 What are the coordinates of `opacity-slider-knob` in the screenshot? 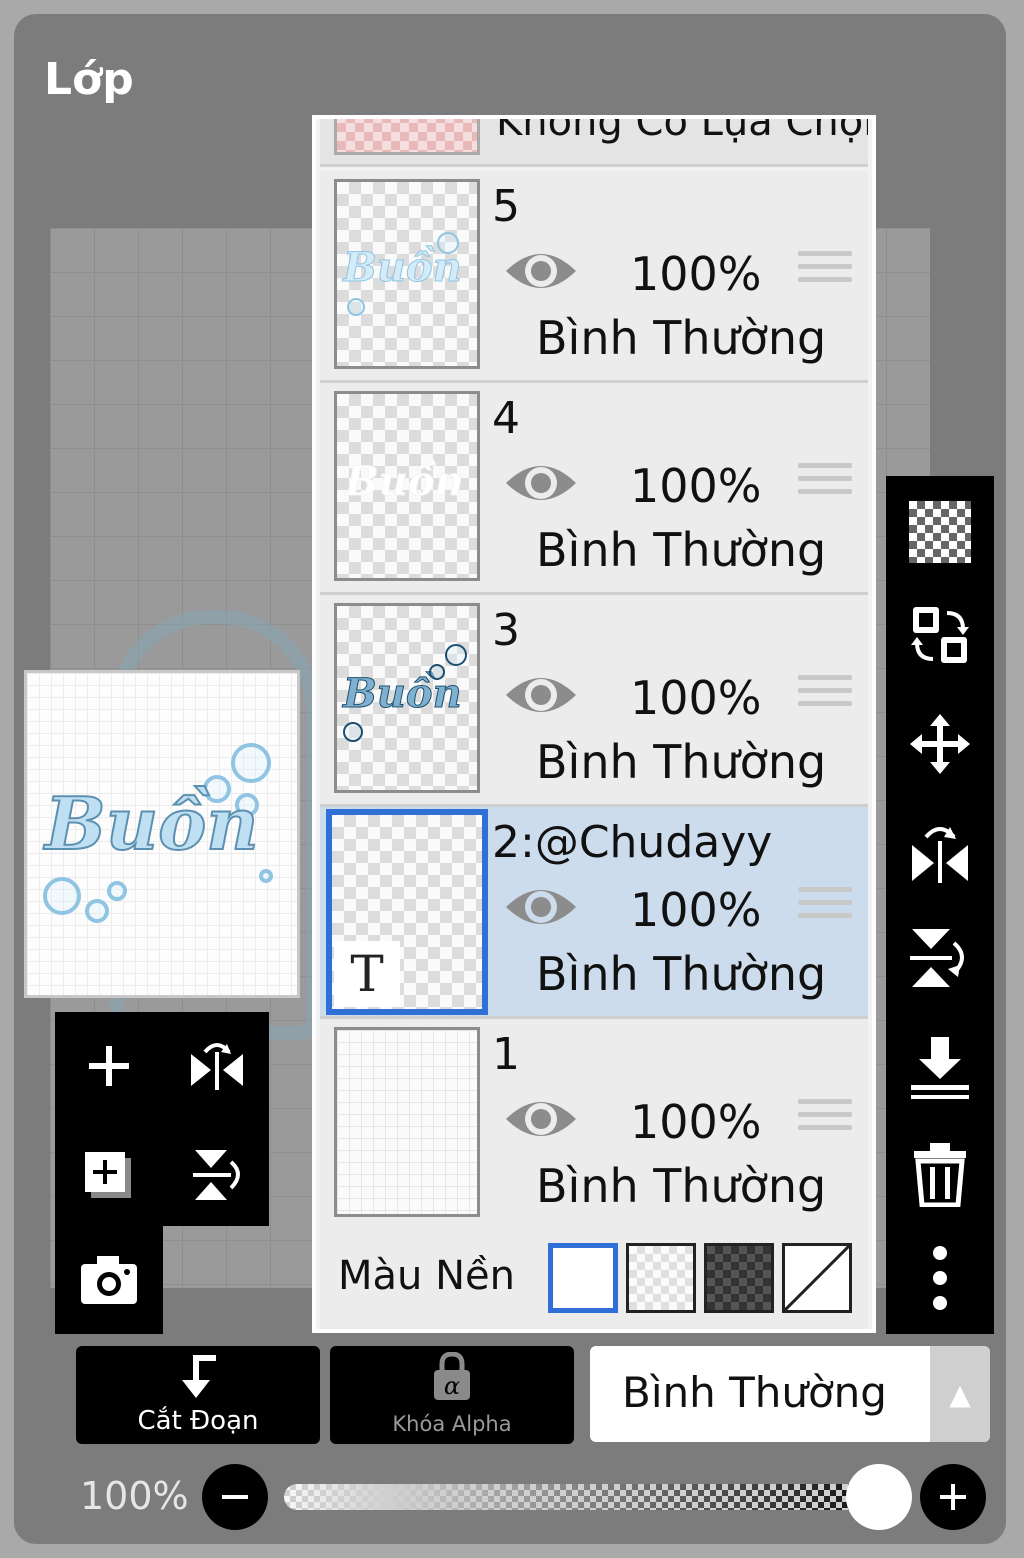 It's located at (879, 1497).